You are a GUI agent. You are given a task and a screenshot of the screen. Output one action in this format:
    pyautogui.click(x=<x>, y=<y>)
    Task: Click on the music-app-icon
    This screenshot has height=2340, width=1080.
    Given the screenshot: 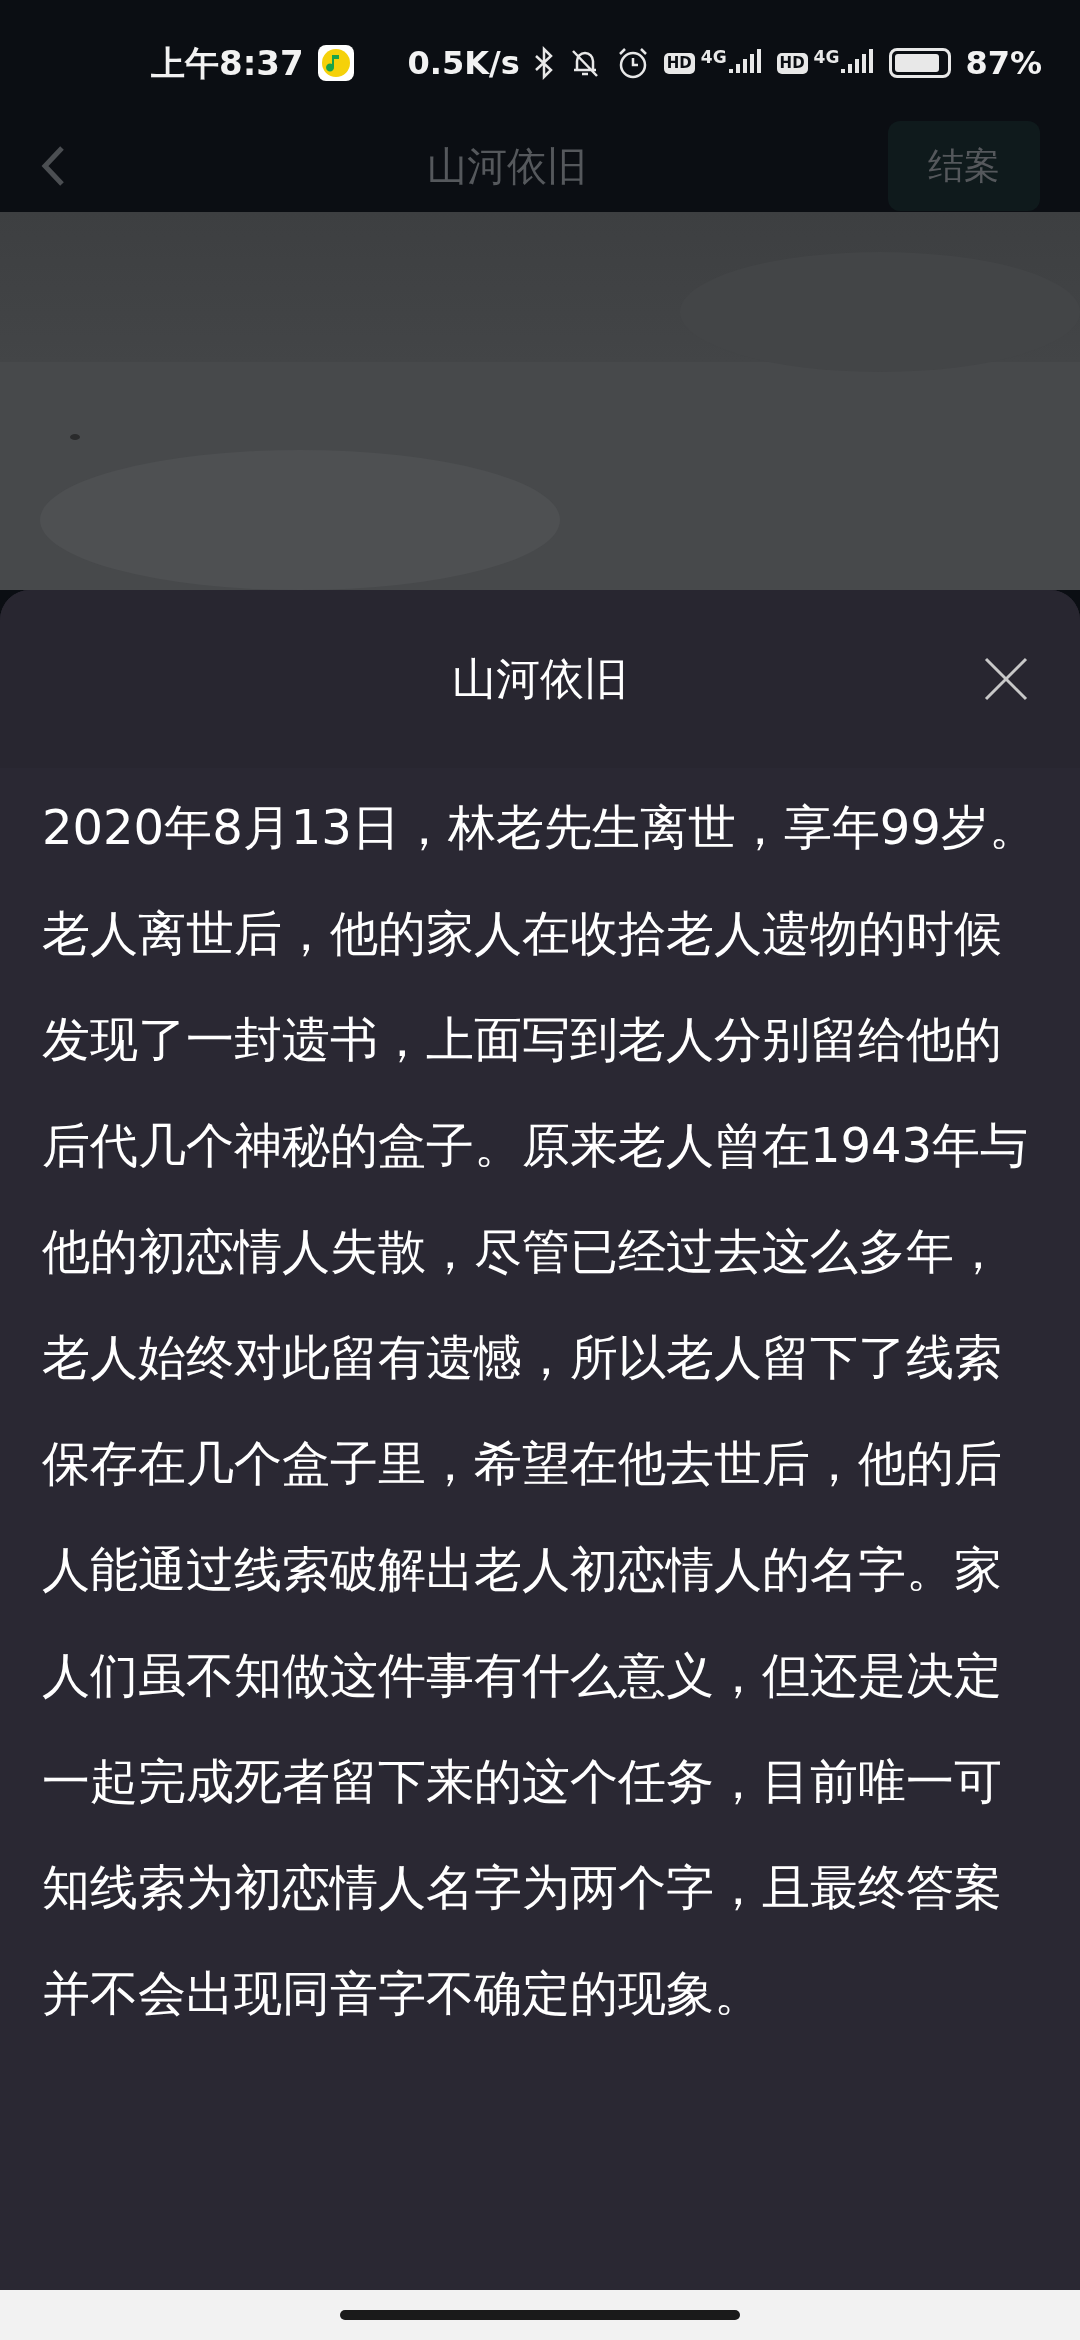 What is the action you would take?
    pyautogui.click(x=335, y=63)
    